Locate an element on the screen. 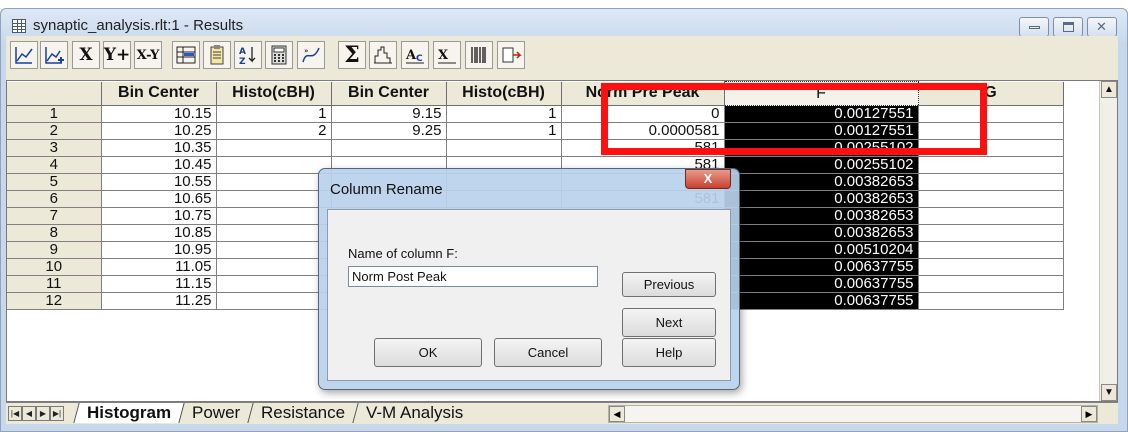  table-cell: 0.0000581 is located at coordinates (643, 131).